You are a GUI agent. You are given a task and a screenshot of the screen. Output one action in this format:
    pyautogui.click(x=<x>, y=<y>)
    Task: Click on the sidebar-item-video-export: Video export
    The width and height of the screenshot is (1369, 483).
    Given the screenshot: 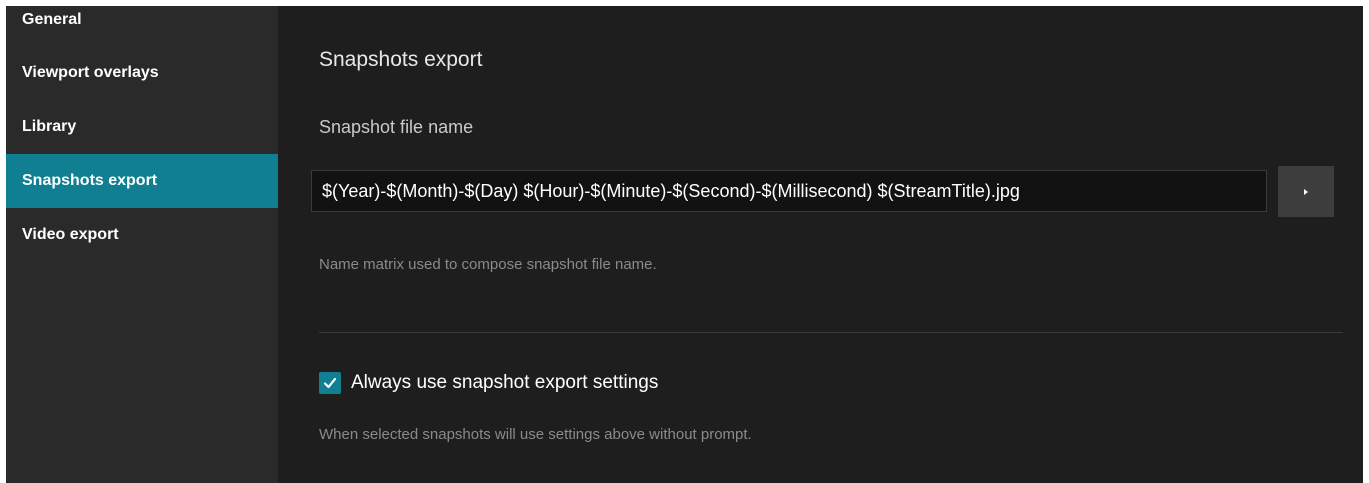 What is the action you would take?
    pyautogui.click(x=142, y=235)
    